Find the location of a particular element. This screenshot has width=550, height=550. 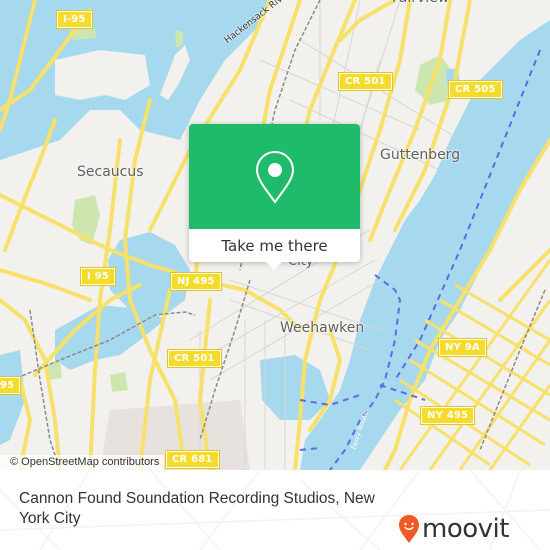

place-label-guttenberg: Guttenberg is located at coordinates (420, 155).